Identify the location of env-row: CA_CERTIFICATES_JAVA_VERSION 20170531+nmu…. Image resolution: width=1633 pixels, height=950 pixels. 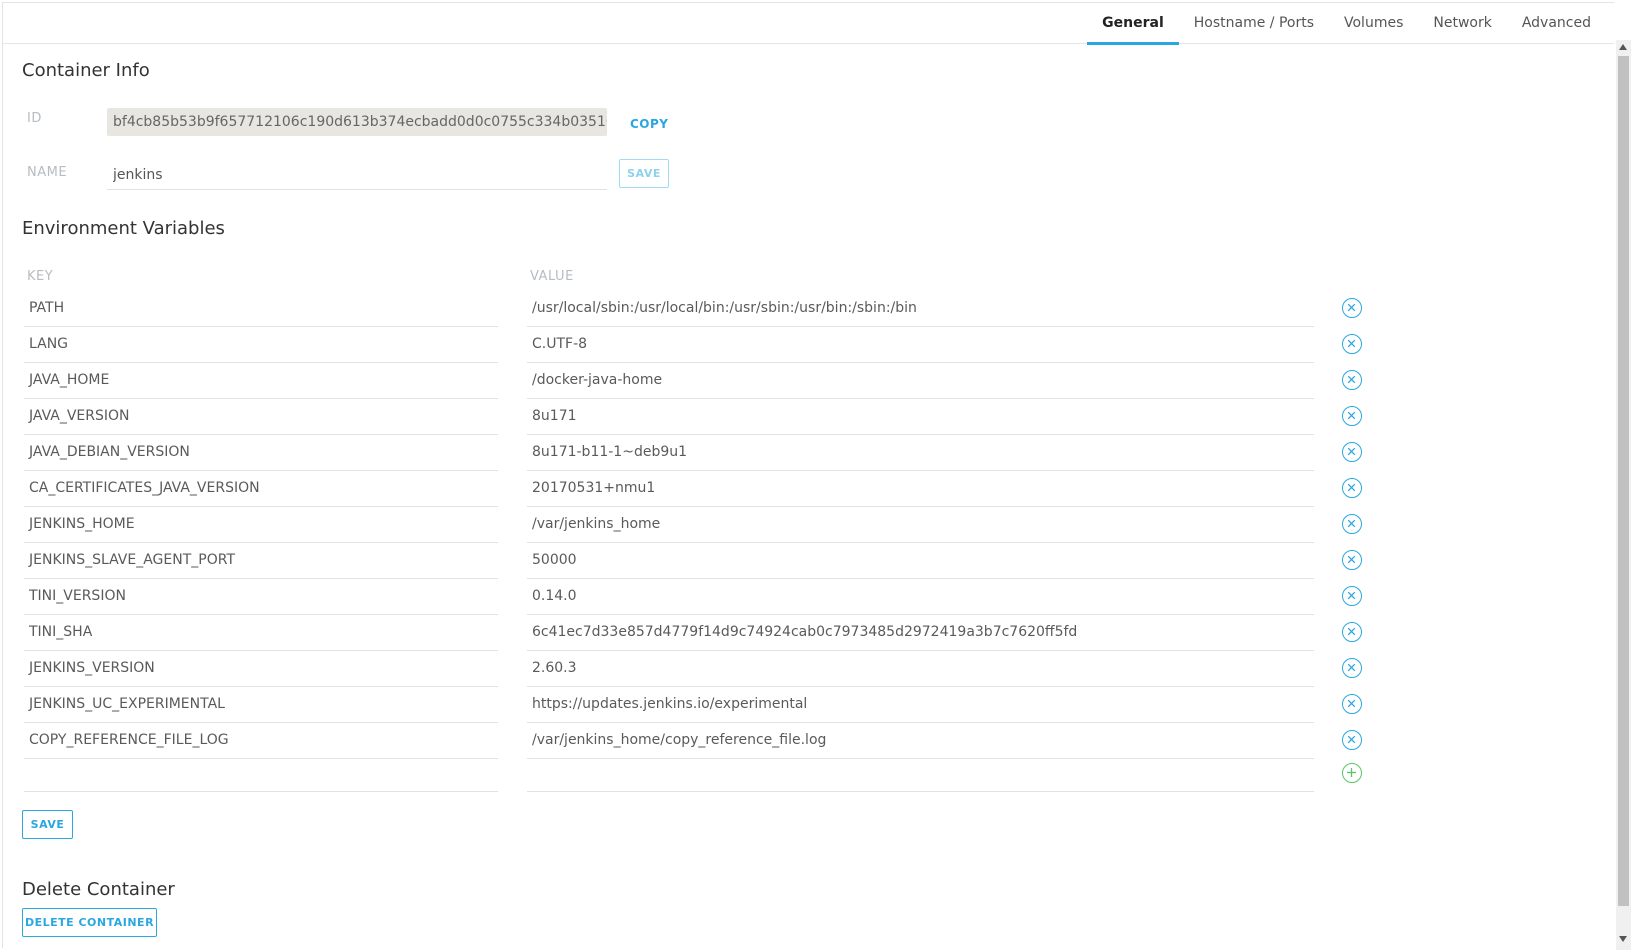
(688, 489).